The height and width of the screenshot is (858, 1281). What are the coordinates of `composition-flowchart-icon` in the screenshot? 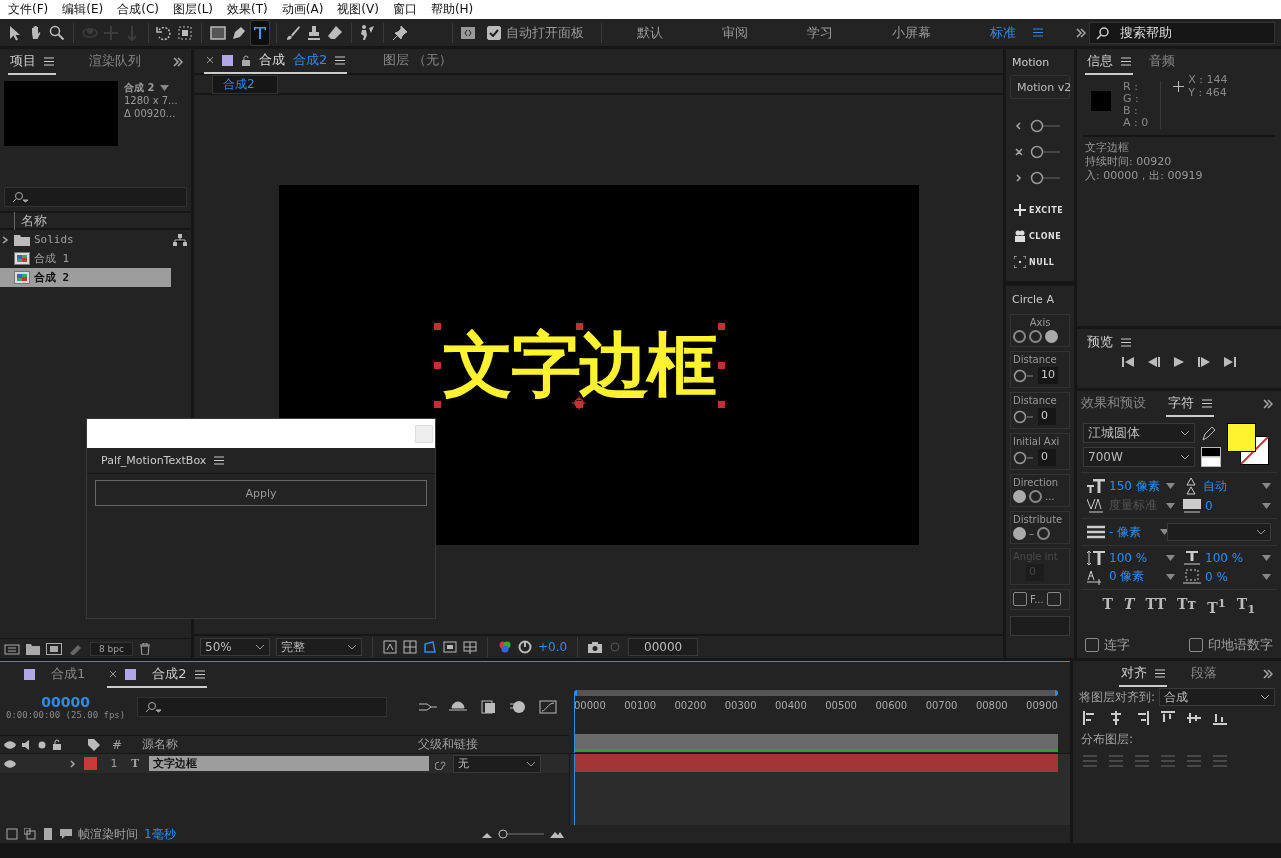 It's located at (428, 707).